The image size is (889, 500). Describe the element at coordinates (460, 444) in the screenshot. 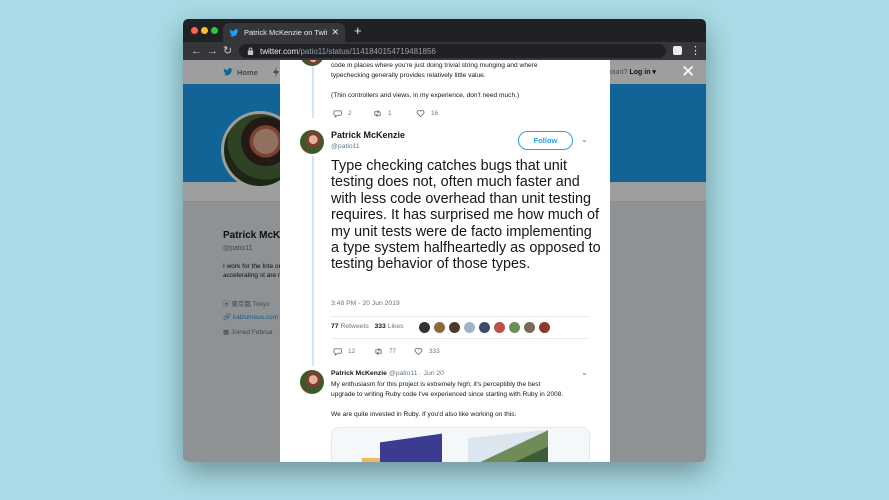

I see `link-preview-card` at that location.